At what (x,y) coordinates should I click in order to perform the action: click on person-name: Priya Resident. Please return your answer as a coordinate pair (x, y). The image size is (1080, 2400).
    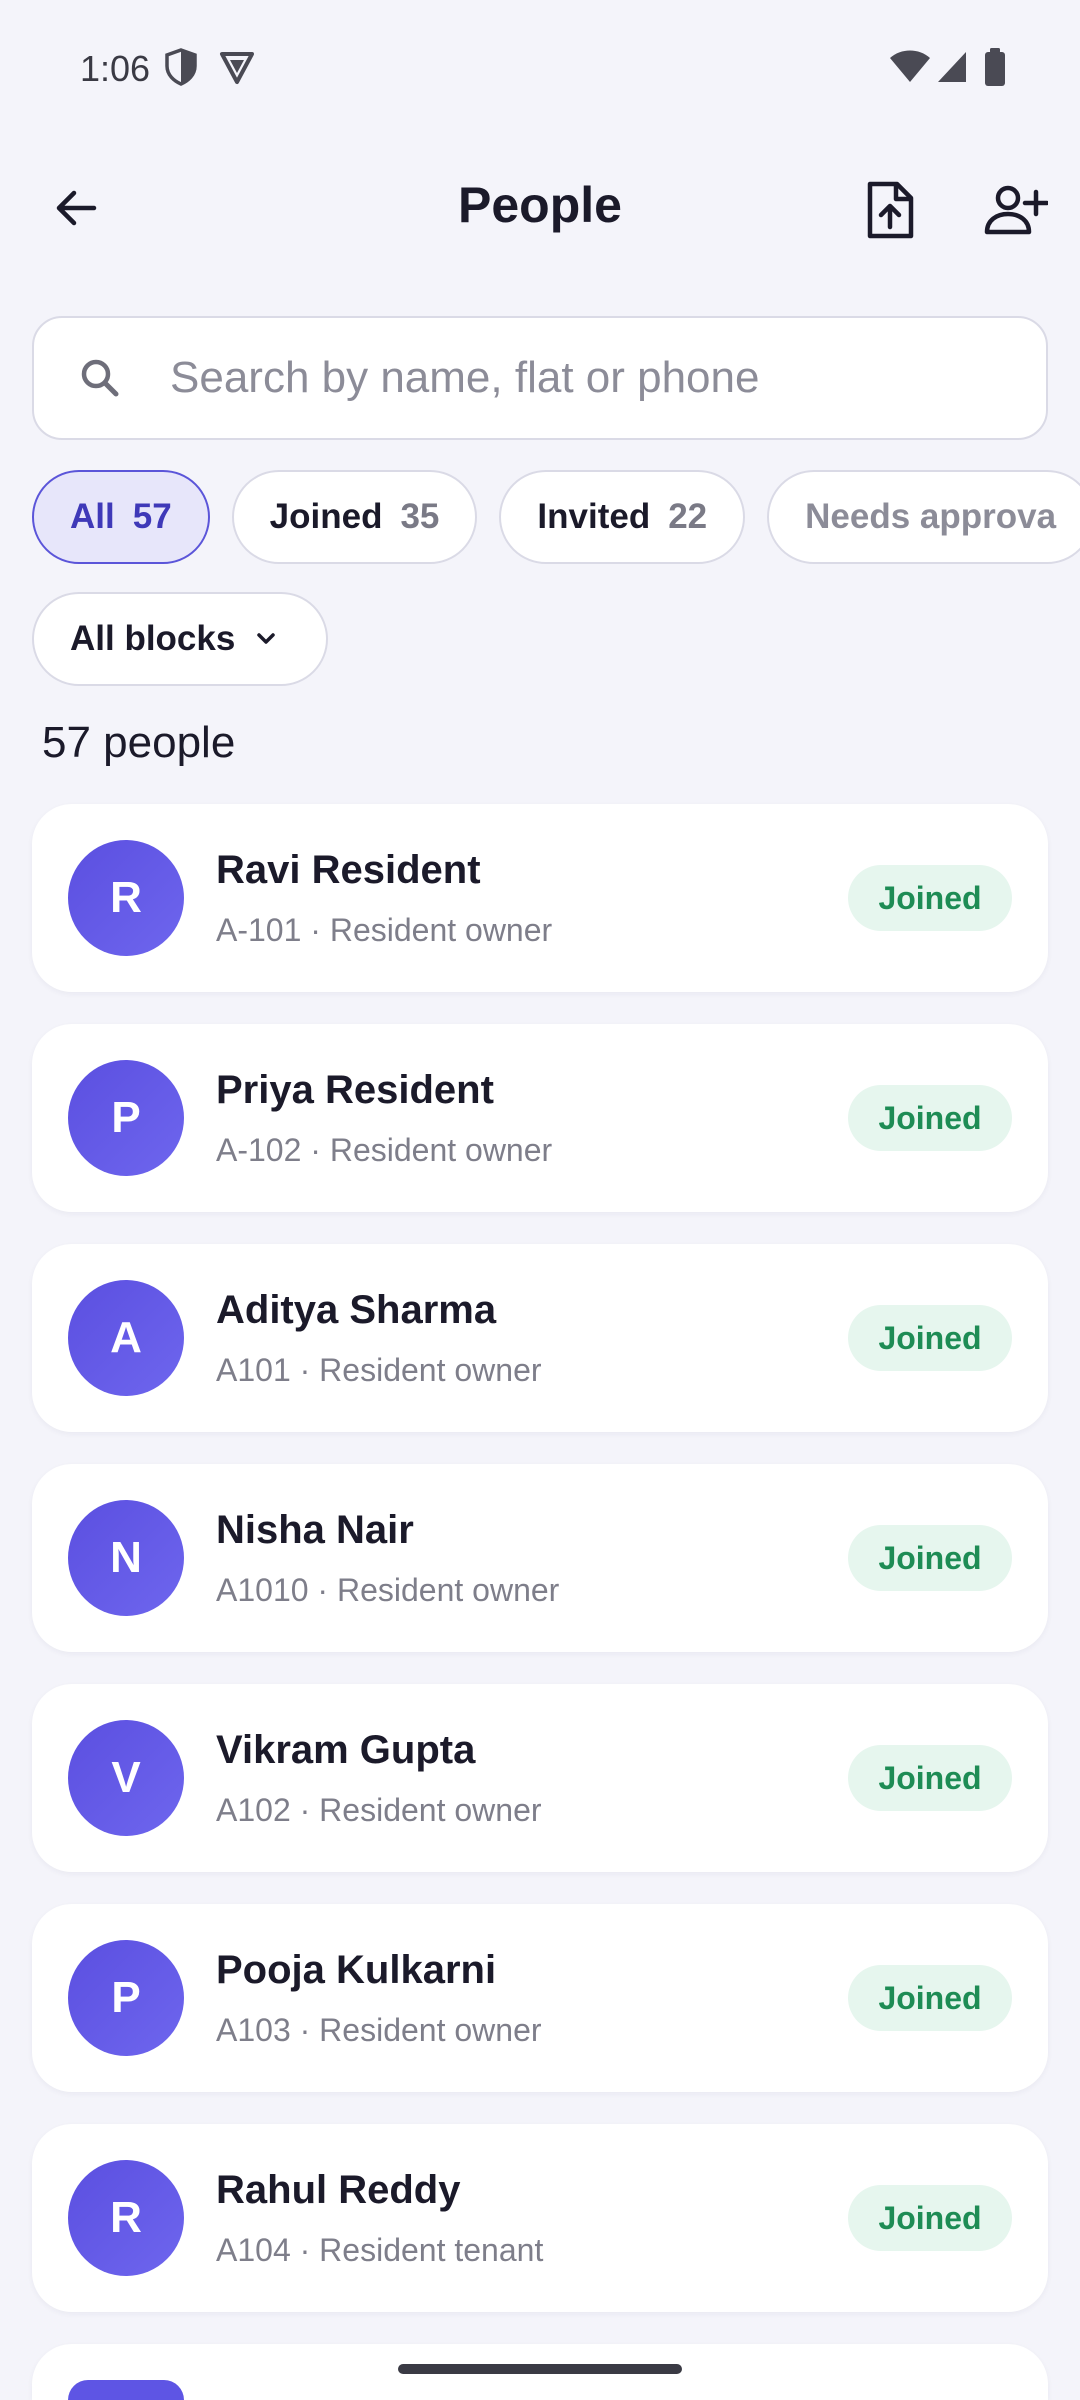
    Looking at the image, I should click on (355, 1090).